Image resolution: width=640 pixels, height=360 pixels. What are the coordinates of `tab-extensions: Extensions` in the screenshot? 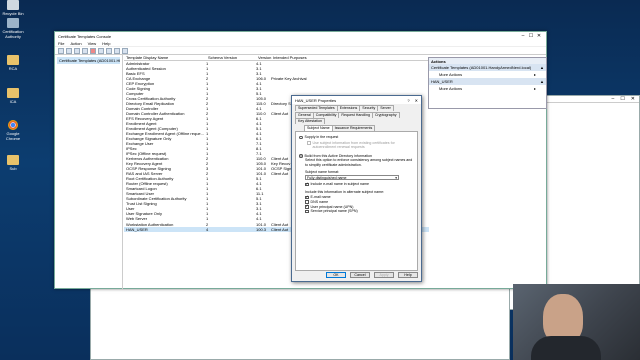 It's located at (348, 108).